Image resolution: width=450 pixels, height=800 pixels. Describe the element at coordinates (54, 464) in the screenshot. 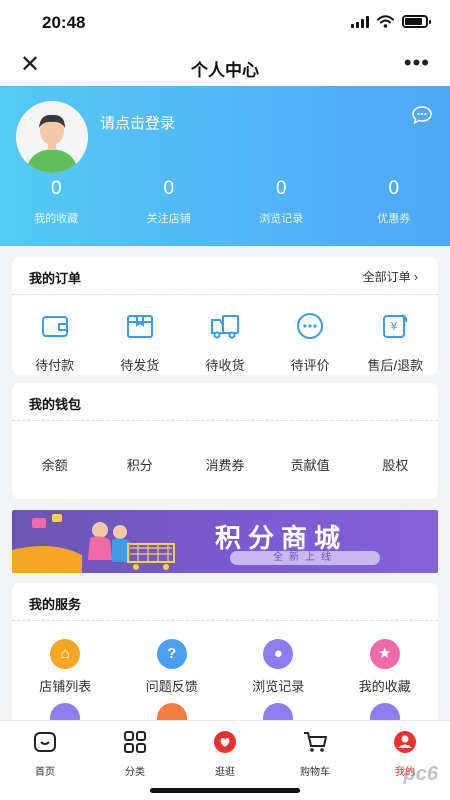

I see `wallet-balance: 余额` at that location.